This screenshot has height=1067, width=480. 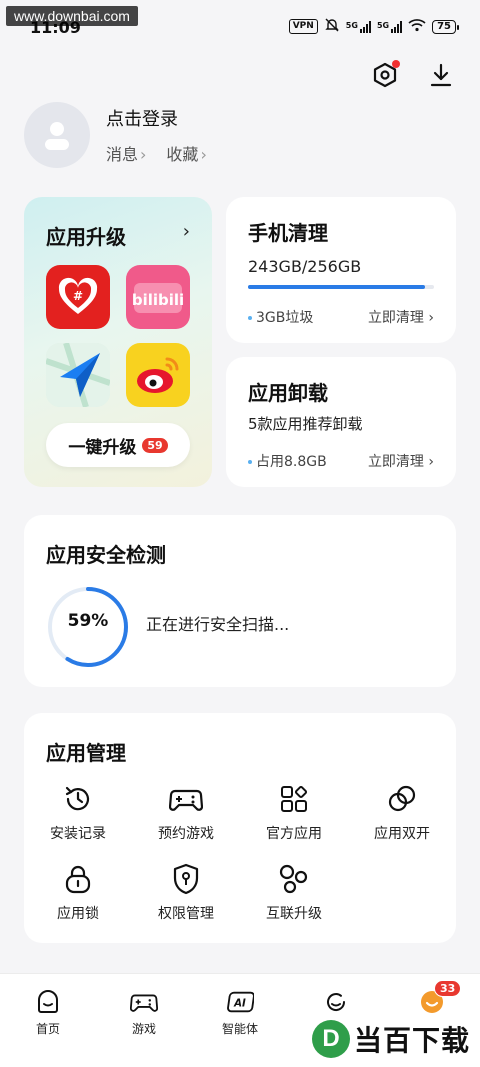 What do you see at coordinates (115, 135) in the screenshot?
I see `profile-section: 点击登录 消息 › 收藏 ›` at bounding box center [115, 135].